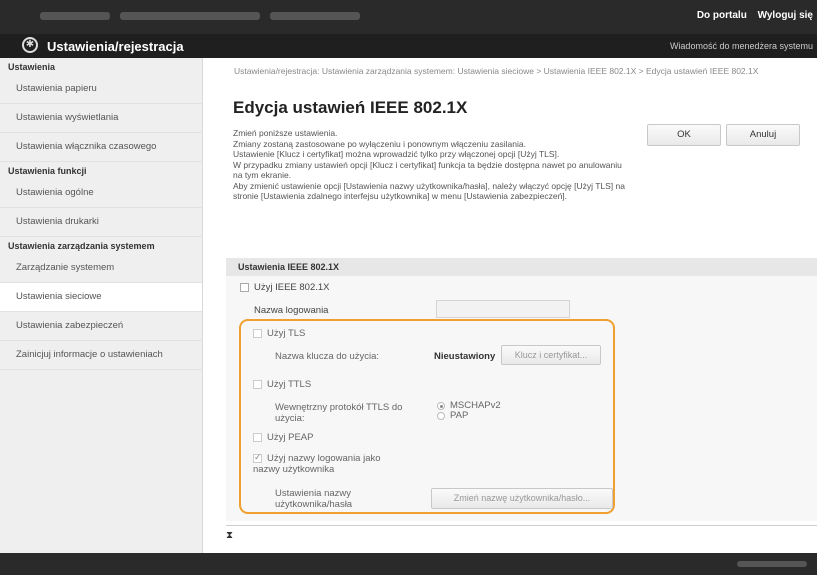 The width and height of the screenshot is (817, 575). I want to click on sidebar-section-title: Ustawienia, so click(32, 67).